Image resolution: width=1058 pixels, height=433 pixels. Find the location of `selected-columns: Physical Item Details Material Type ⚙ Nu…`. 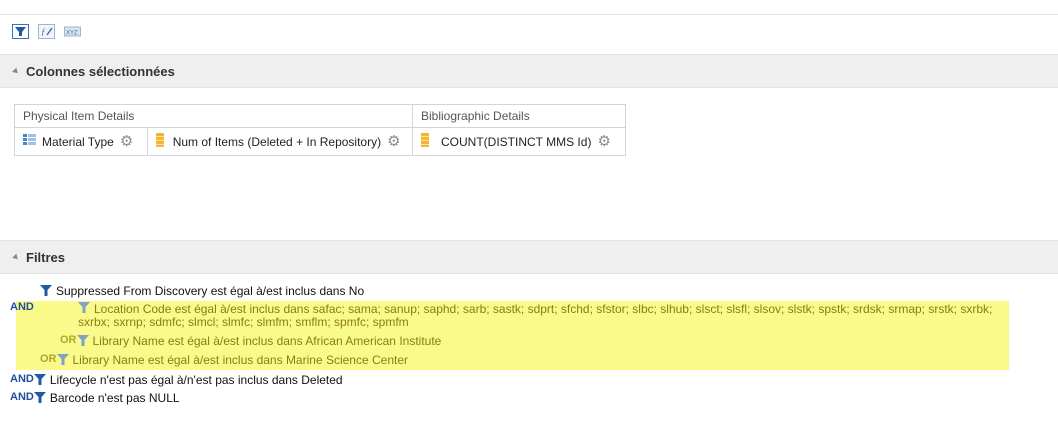

selected-columns: Physical Item Details Material Type ⚙ Nu… is located at coordinates (320, 130).